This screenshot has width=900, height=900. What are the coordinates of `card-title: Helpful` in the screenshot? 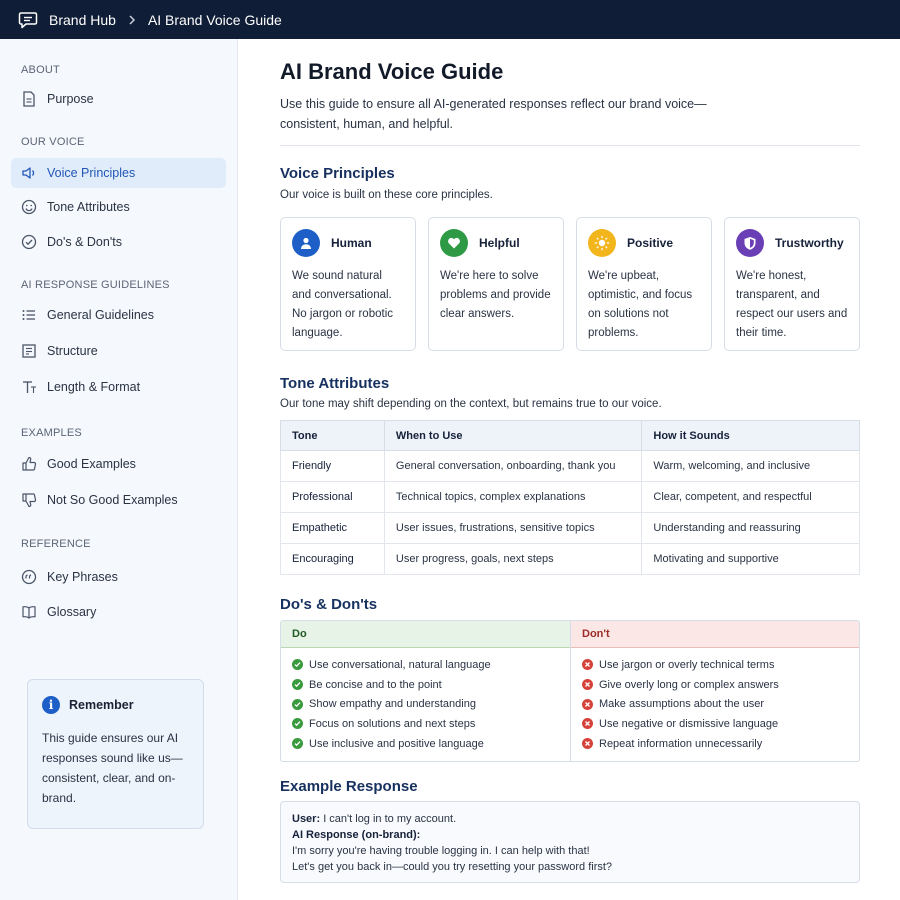 It's located at (499, 243).